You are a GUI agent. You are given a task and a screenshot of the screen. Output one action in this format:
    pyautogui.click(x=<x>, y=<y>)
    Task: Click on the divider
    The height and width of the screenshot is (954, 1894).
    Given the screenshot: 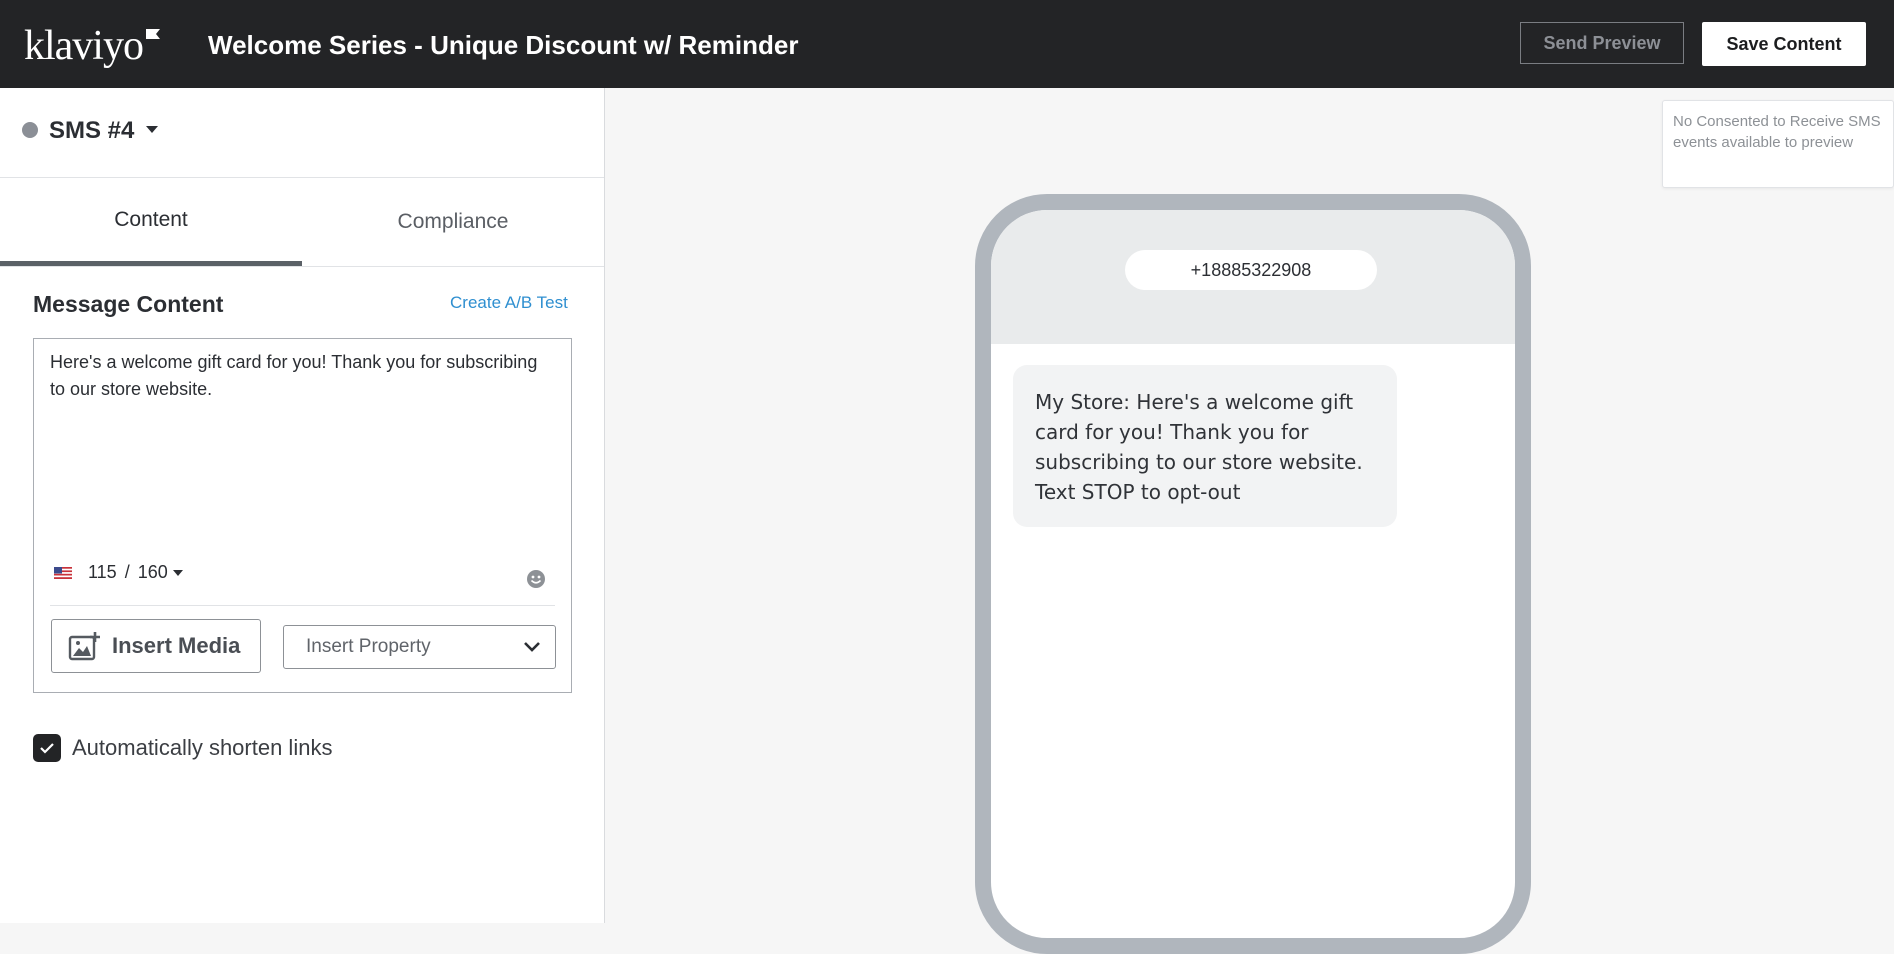 What is the action you would take?
    pyautogui.click(x=302, y=605)
    